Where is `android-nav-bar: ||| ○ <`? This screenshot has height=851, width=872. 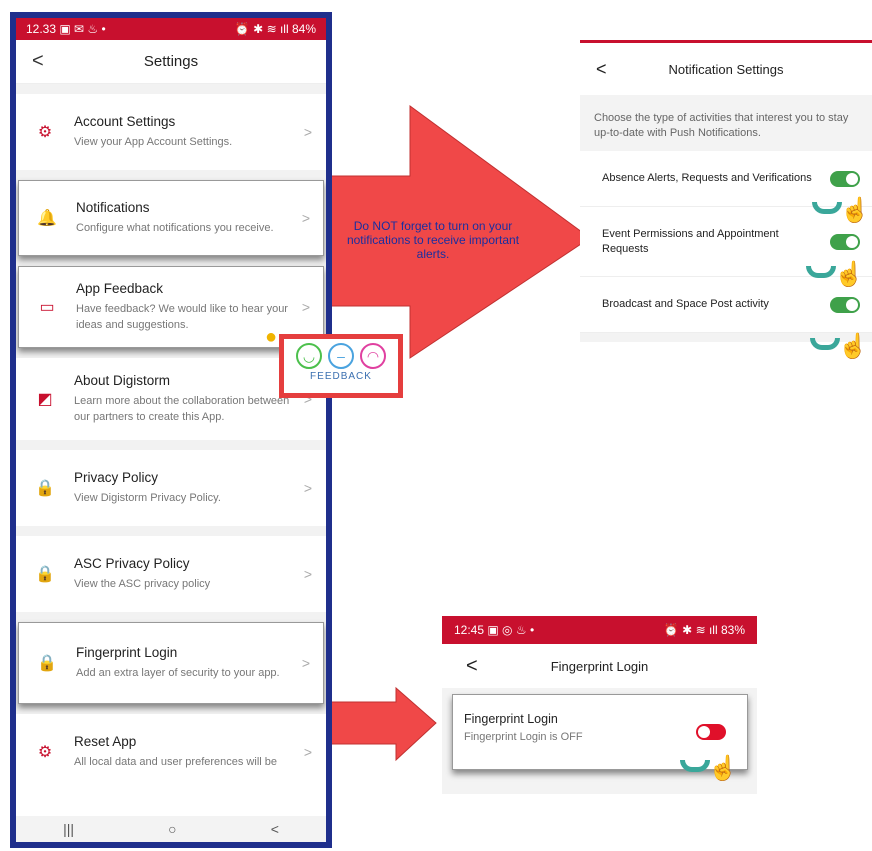
android-nav-bar: ||| ○ < is located at coordinates (171, 829).